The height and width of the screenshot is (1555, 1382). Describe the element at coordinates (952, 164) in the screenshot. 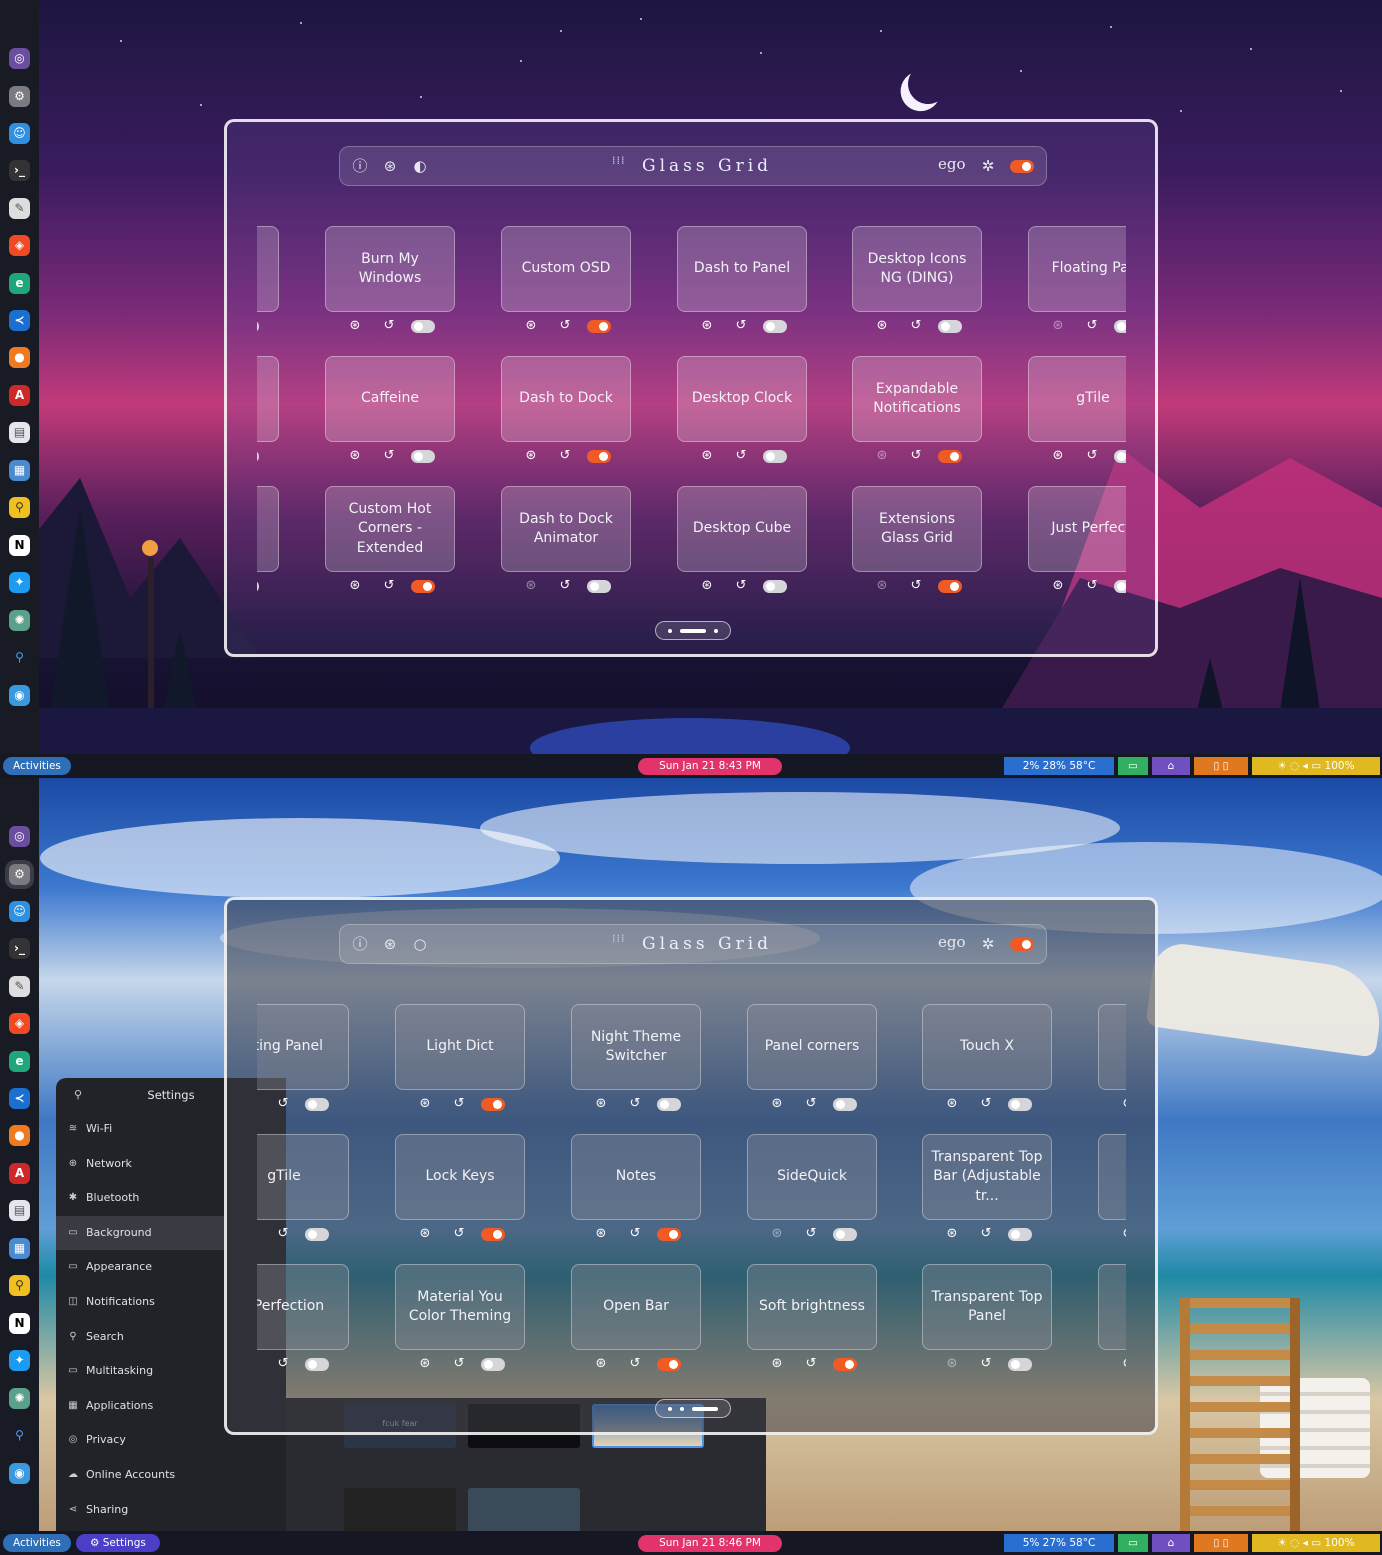

I see `ego-link: ego` at that location.